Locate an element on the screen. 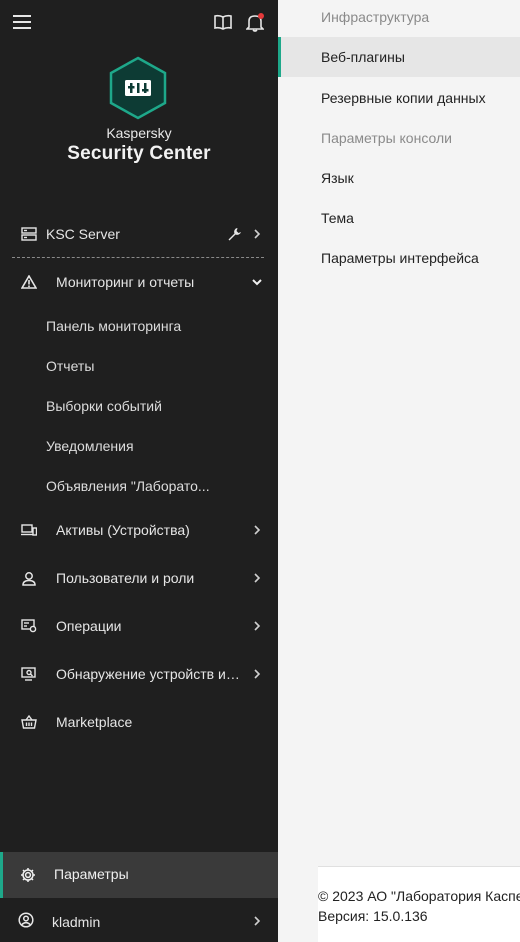 This screenshot has height=942, width=520. nav-ksc-server: KSC Server is located at coordinates (139, 234).